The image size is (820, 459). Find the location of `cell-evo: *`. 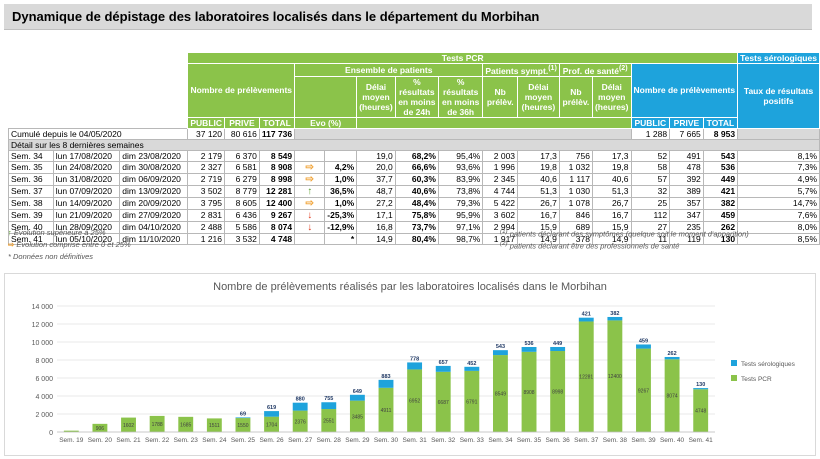

cell-evo: * is located at coordinates (341, 238).